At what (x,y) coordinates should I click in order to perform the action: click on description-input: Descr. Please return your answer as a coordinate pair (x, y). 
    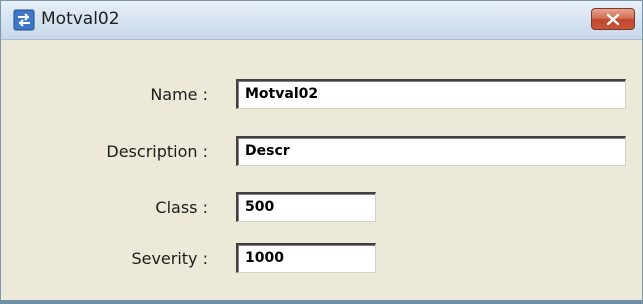
    Looking at the image, I should click on (431, 151).